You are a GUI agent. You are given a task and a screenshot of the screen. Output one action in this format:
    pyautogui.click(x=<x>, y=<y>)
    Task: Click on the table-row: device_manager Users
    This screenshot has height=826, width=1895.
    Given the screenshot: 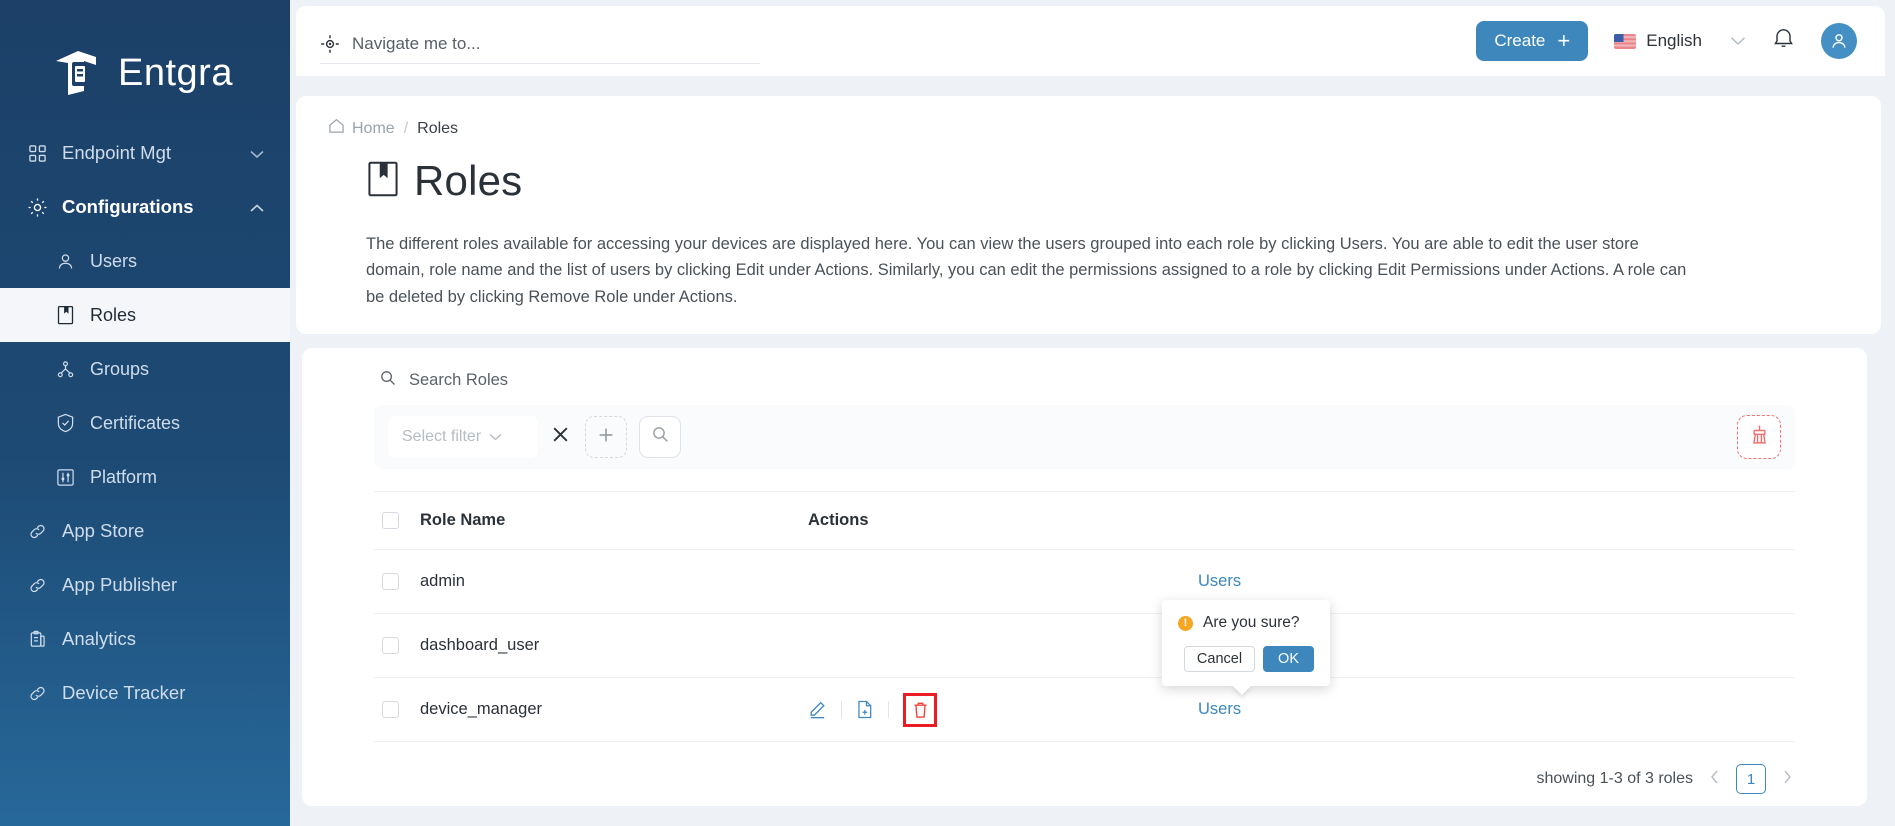 What is the action you would take?
    pyautogui.click(x=1084, y=710)
    